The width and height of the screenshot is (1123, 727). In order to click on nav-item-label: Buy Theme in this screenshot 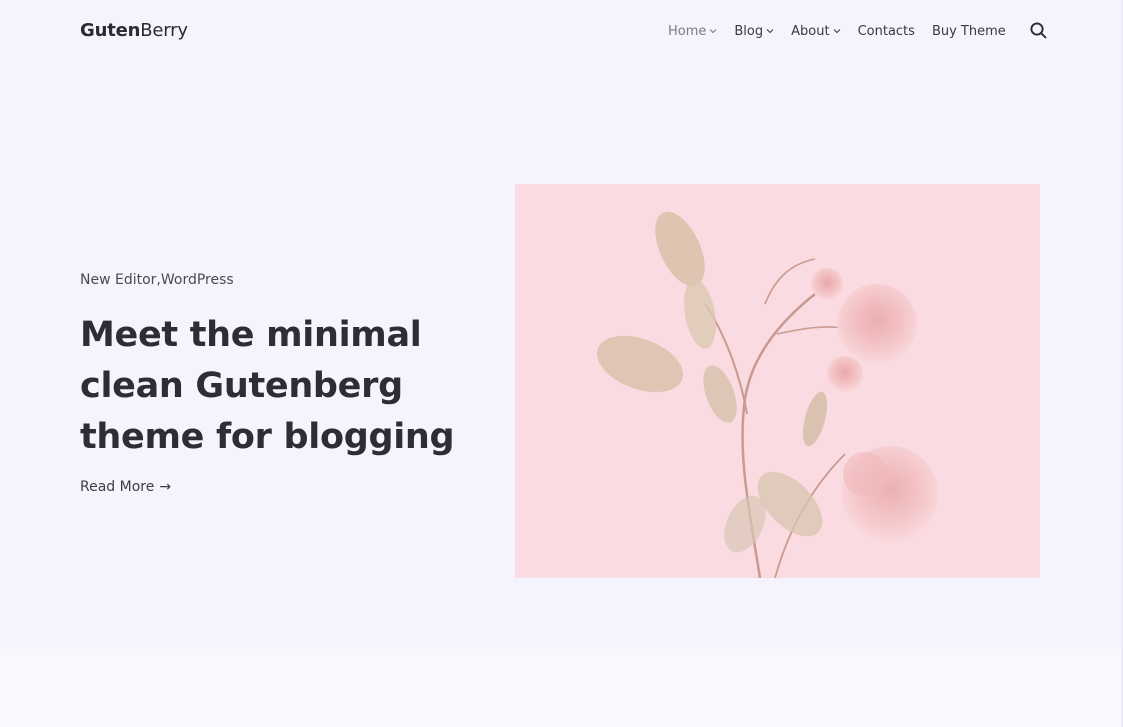, I will do `click(968, 31)`.